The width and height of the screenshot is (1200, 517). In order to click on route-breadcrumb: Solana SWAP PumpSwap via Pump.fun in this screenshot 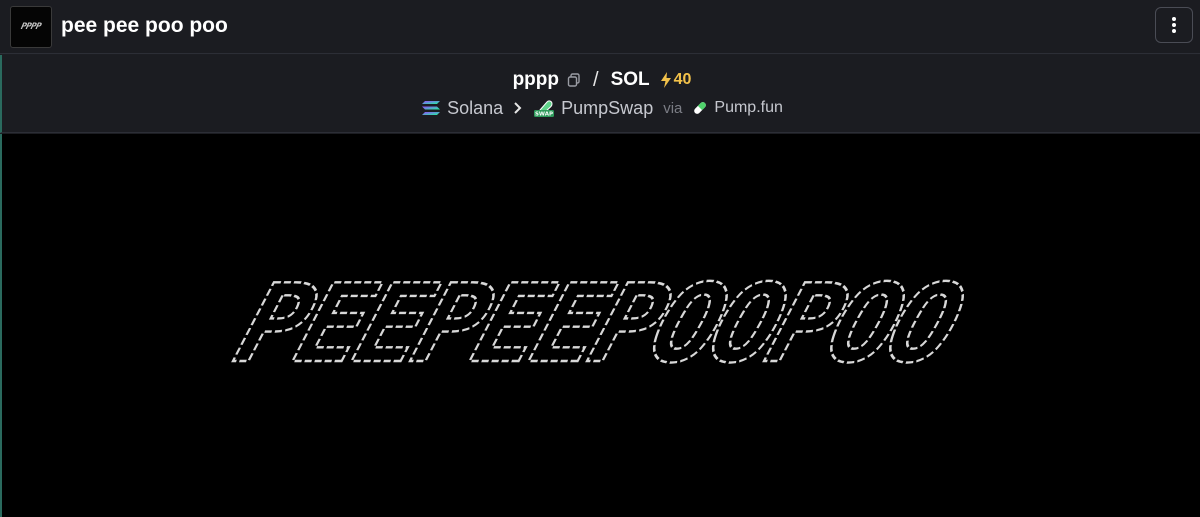, I will do `click(601, 108)`.